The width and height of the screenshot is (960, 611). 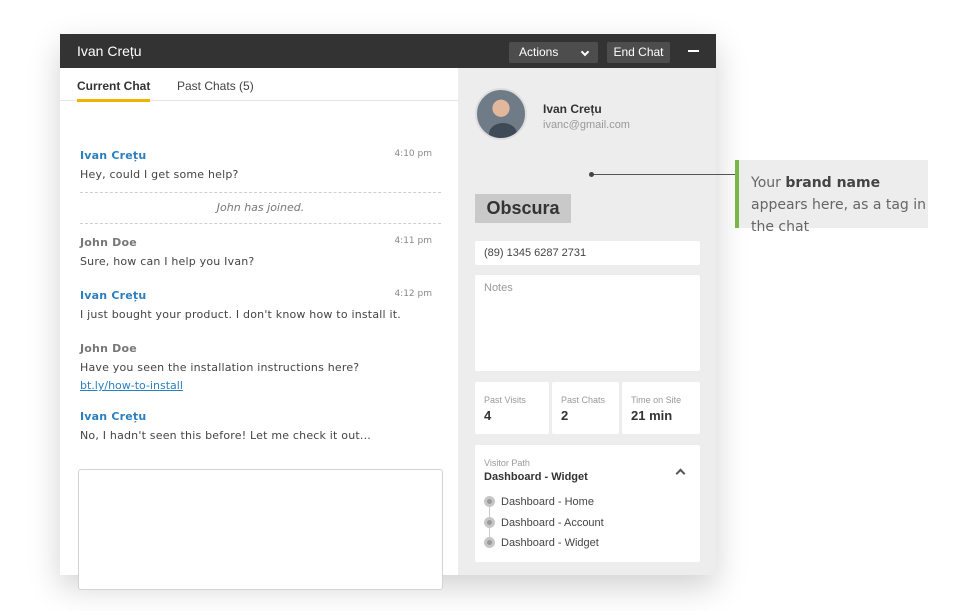 What do you see at coordinates (547, 502) in the screenshot?
I see `path-step-label: Dashboard - Home` at bounding box center [547, 502].